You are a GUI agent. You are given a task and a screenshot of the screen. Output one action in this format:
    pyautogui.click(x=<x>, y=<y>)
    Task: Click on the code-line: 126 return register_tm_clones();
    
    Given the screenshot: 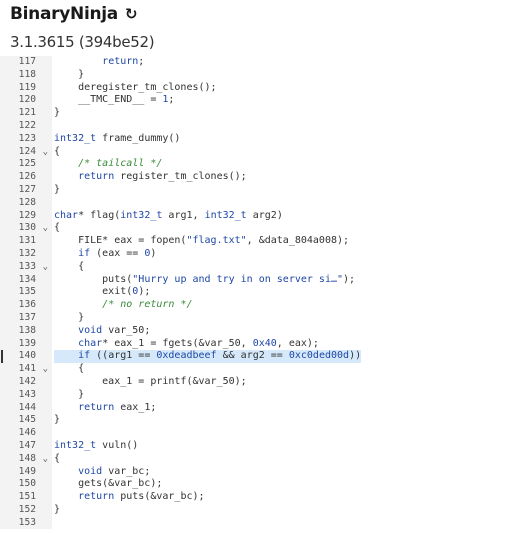 What is the action you would take?
    pyautogui.click(x=254, y=177)
    